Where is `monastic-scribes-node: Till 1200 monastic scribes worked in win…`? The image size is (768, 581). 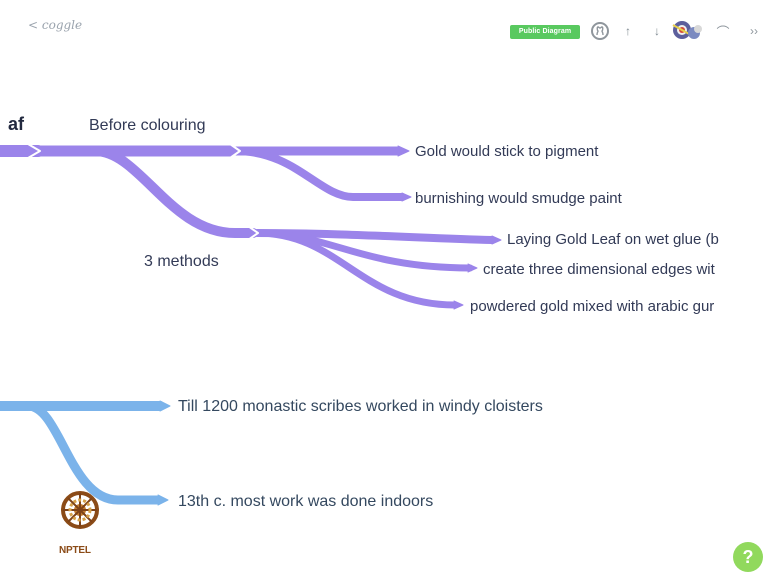
monastic-scribes-node: Till 1200 monastic scribes worked in win… is located at coordinates (360, 407).